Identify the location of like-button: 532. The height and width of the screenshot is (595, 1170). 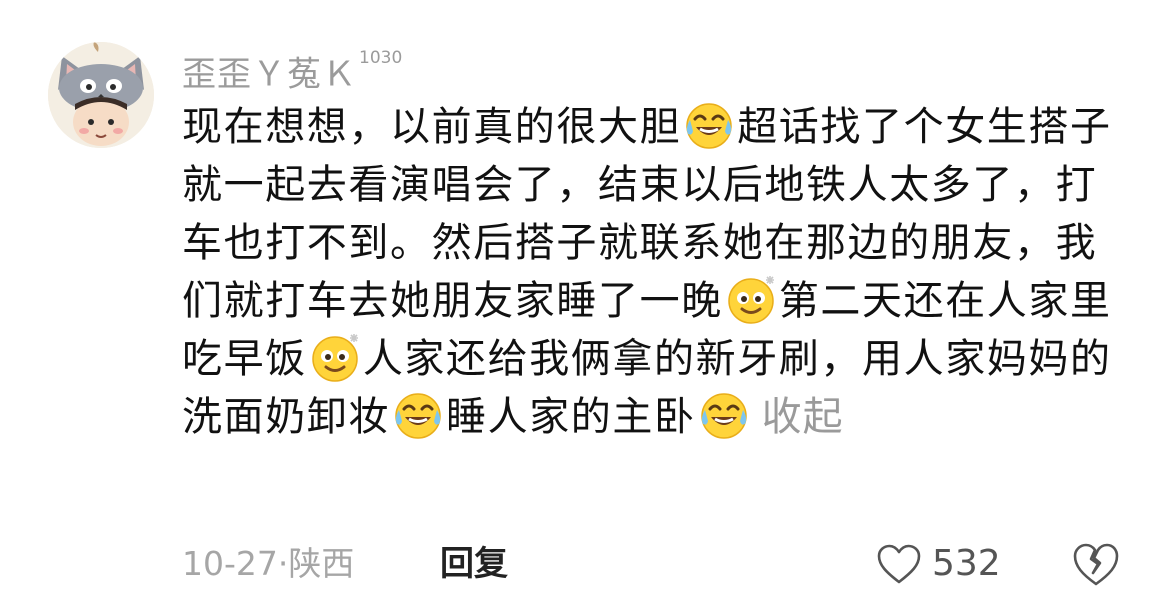
(938, 564).